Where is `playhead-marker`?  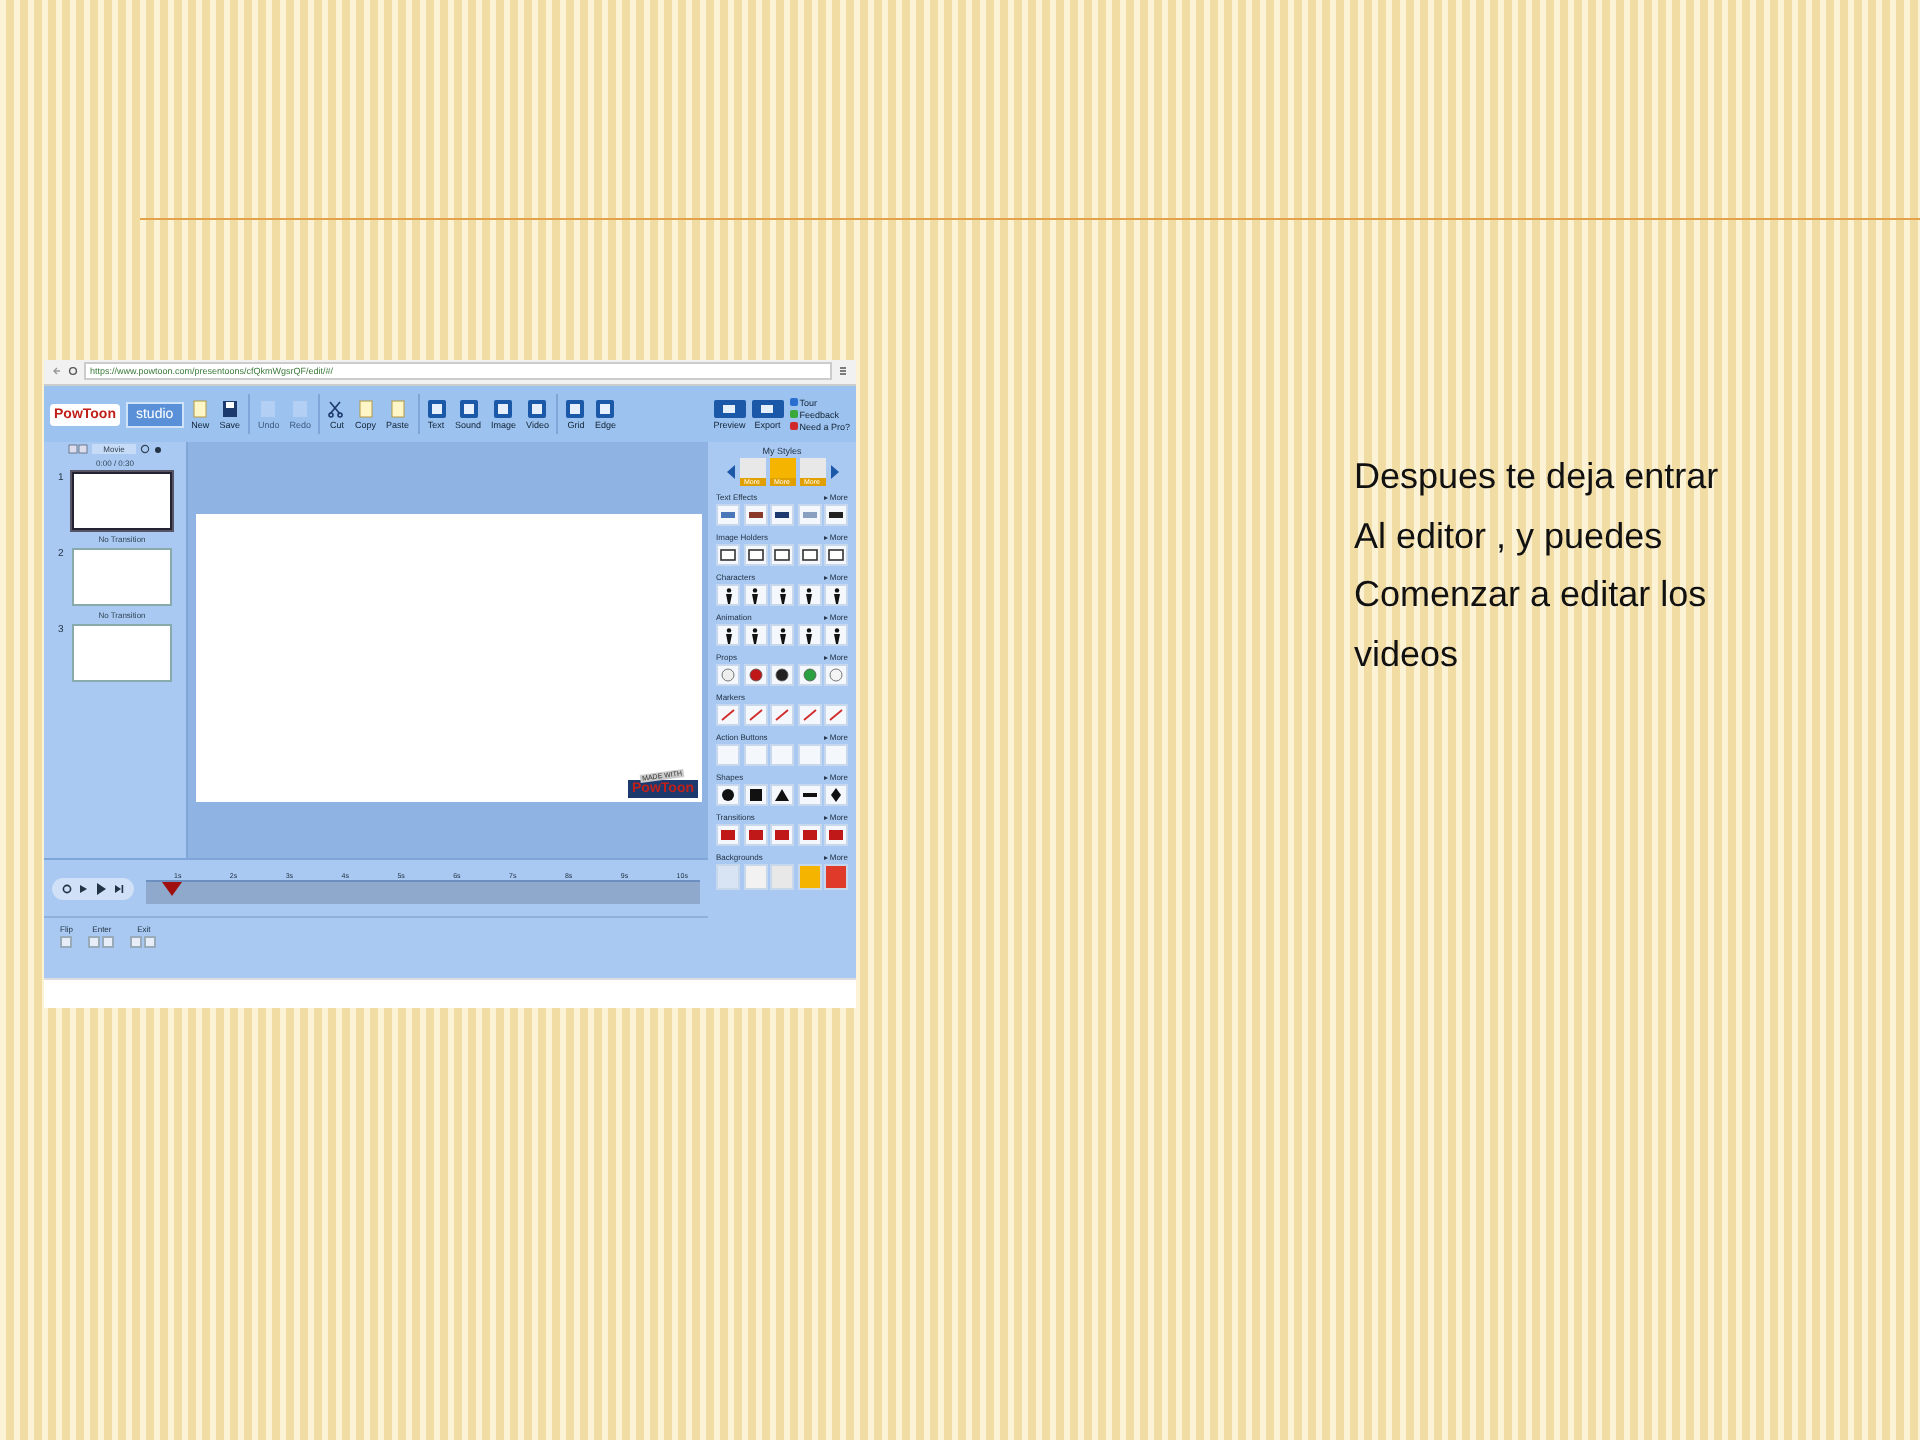 playhead-marker is located at coordinates (172, 889).